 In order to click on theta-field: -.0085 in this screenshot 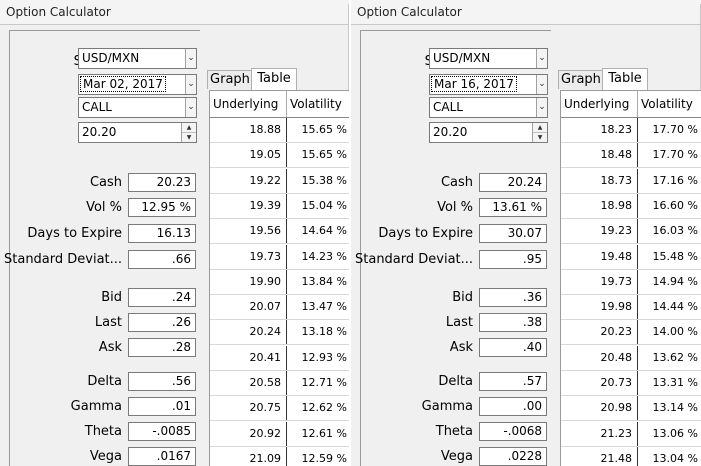, I will do `click(162, 431)`.